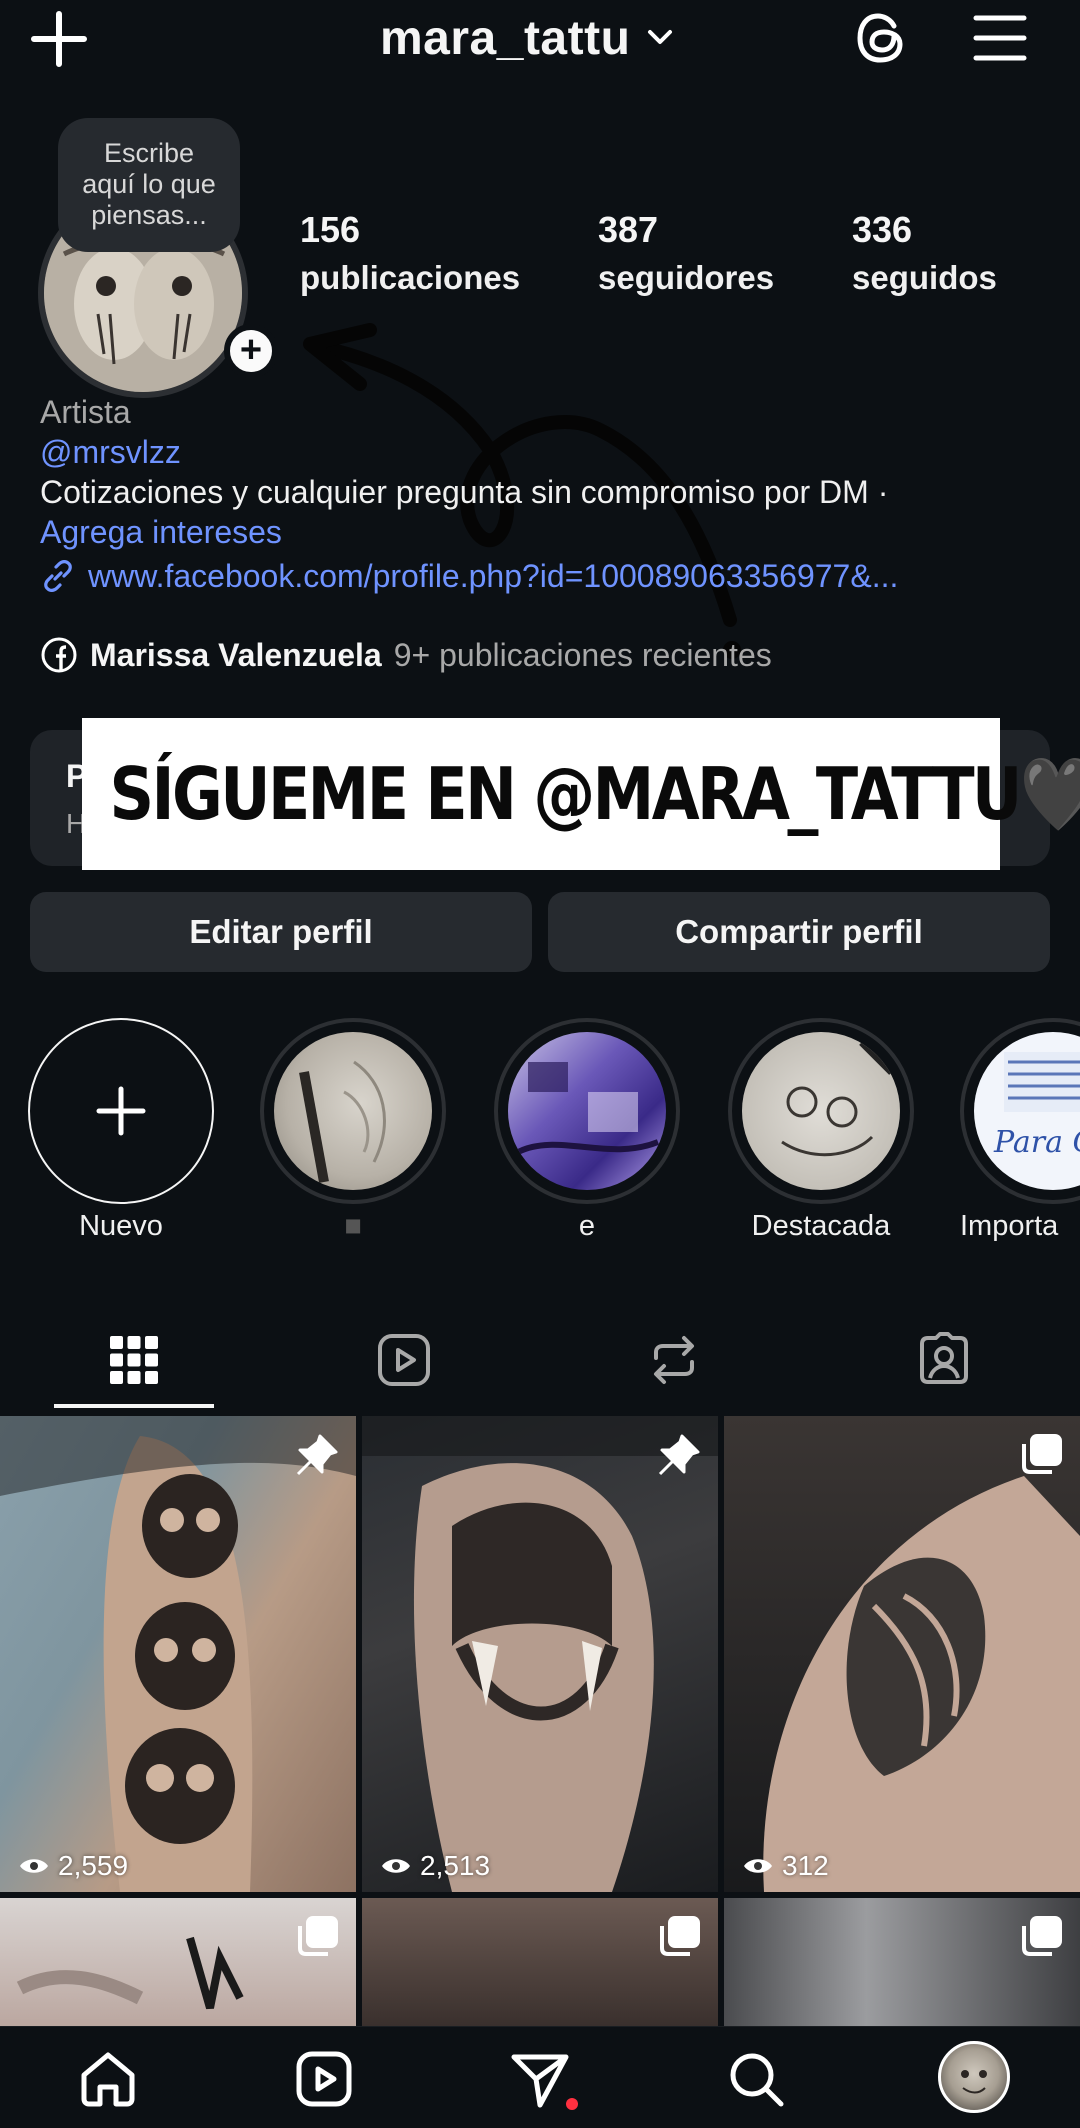  I want to click on highlight-item: Para Goti Importa, so click(1020, 1130).